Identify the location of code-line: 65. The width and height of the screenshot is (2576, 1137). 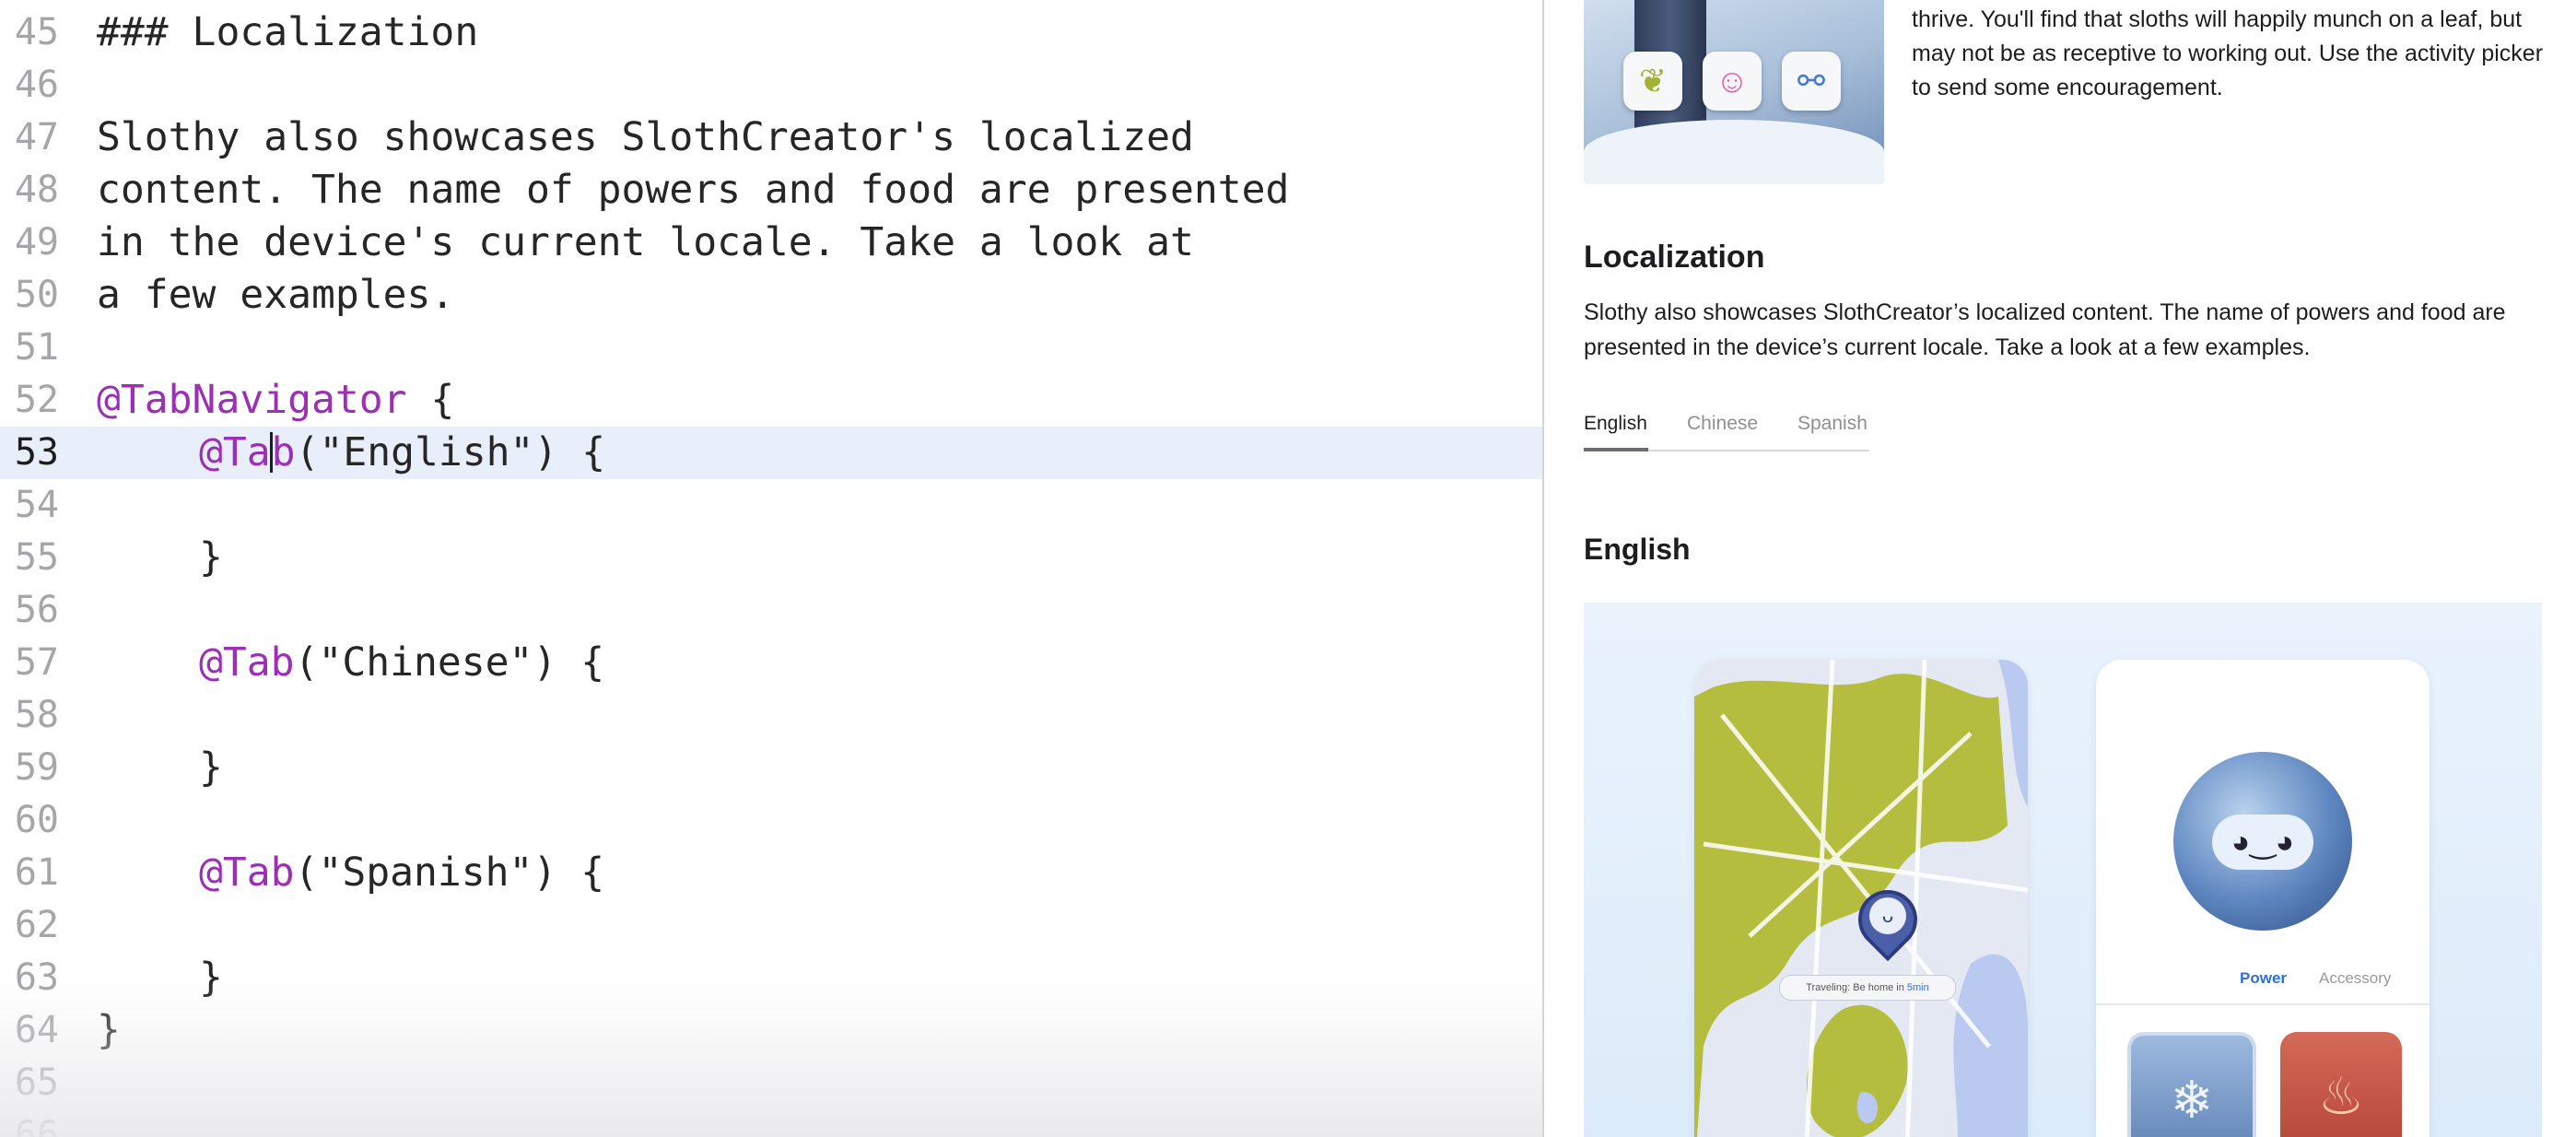
(771, 1083).